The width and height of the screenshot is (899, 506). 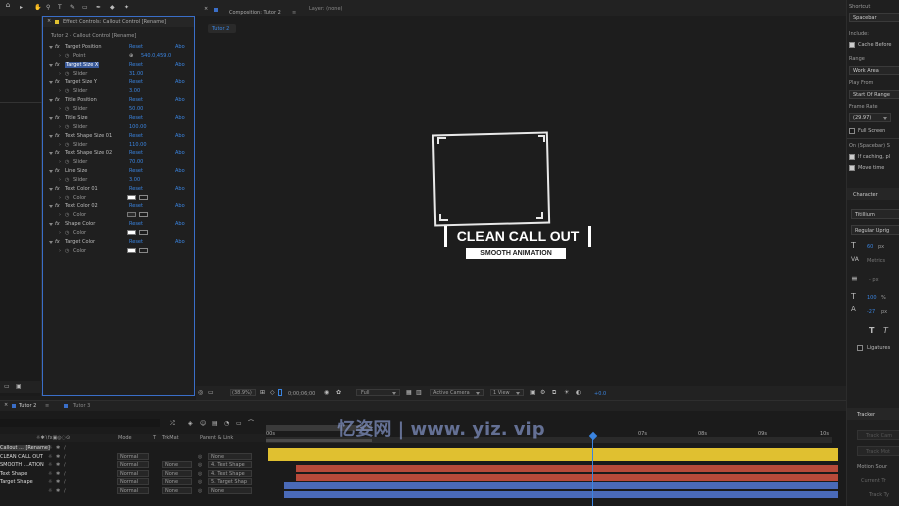 I want to click on layer-name: Target Shape, so click(x=16, y=482).